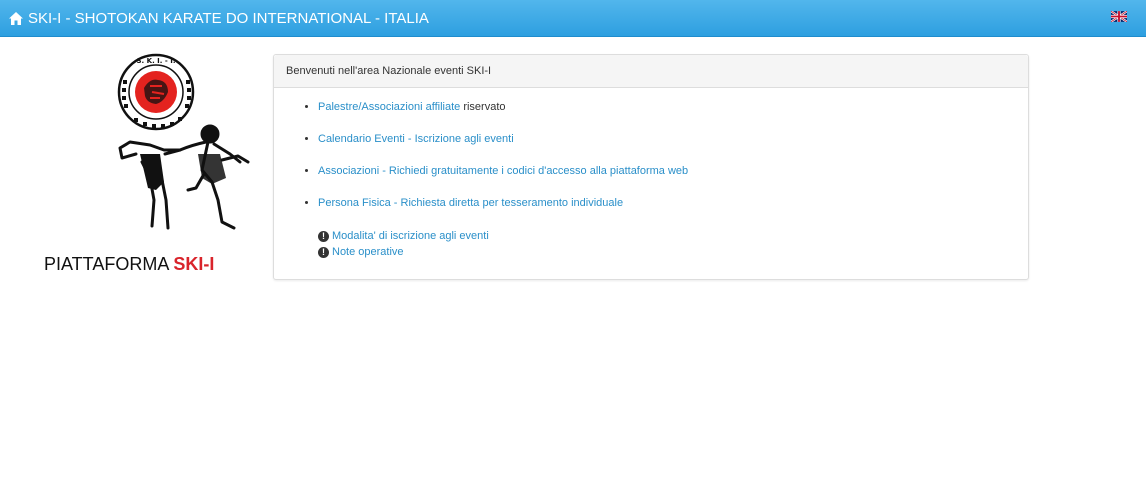 This screenshot has height=491, width=1146. I want to click on note-item: ! Modalita' di iscrizione agli eventi, so click(403, 236).